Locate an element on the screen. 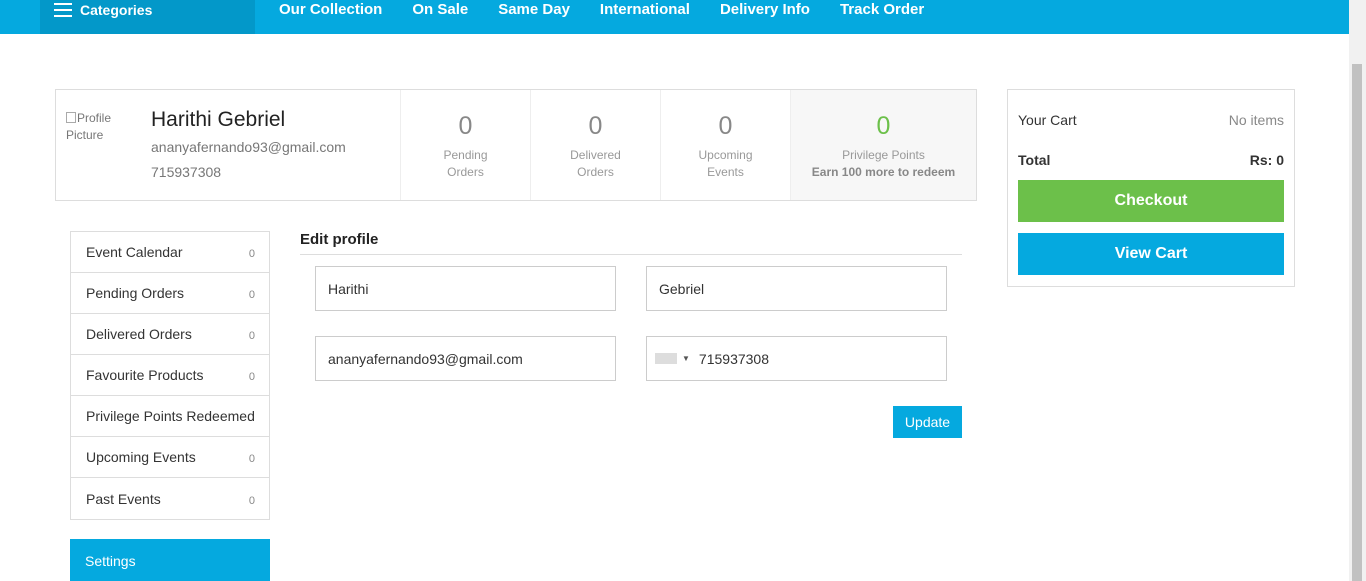 The image size is (1366, 581). phone-field: ▼ 715937308 is located at coordinates (796, 358).